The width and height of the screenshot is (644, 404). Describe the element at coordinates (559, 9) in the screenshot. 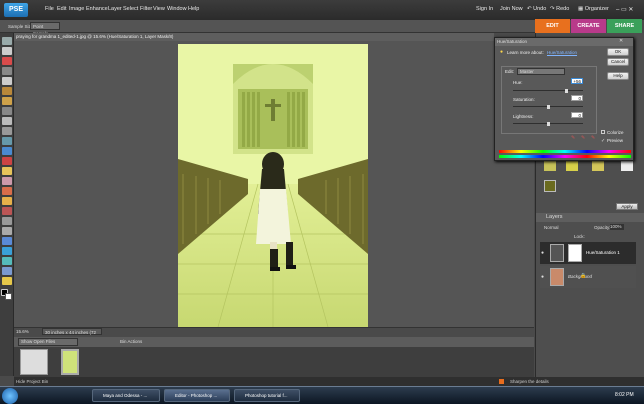

I see `redo-button: ↷ Redo` at that location.